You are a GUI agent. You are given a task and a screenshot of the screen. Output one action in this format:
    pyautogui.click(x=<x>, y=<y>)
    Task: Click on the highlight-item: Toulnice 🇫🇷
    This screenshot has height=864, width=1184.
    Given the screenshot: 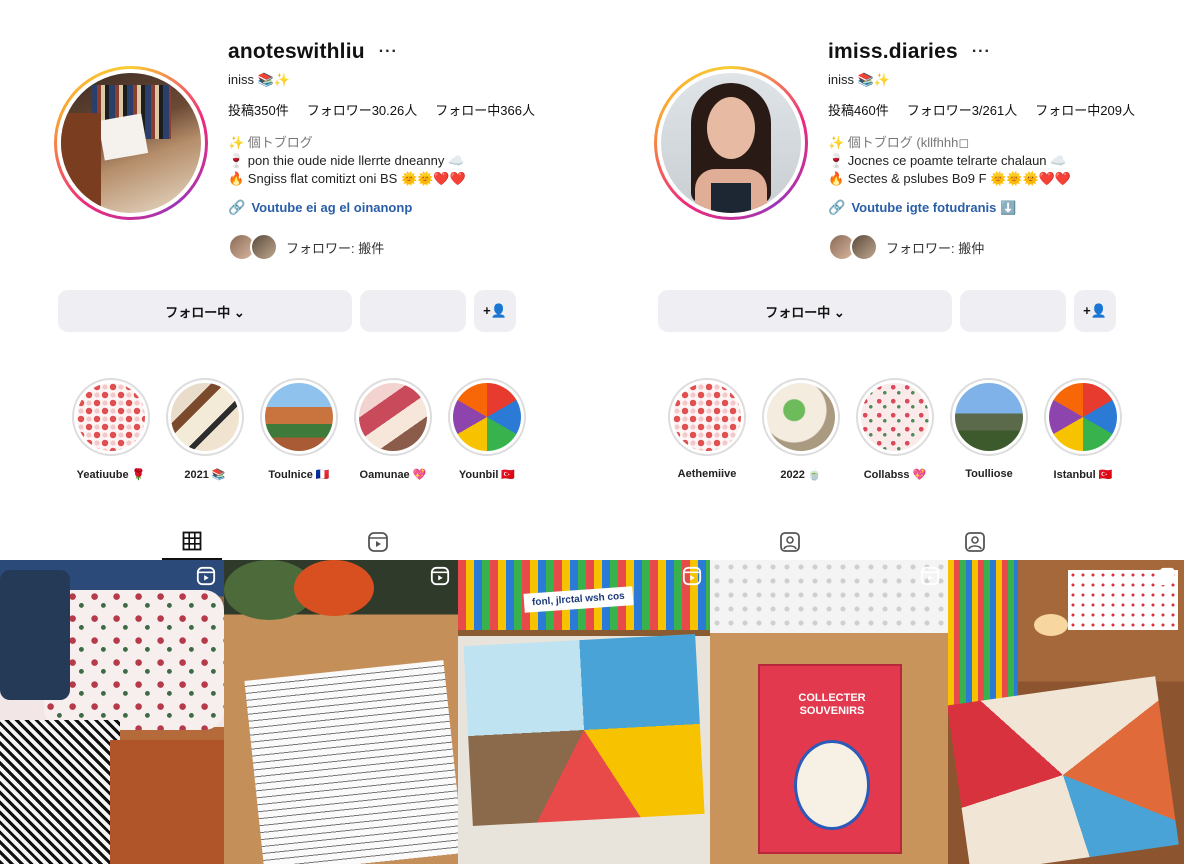 What is the action you would take?
    pyautogui.click(x=299, y=429)
    